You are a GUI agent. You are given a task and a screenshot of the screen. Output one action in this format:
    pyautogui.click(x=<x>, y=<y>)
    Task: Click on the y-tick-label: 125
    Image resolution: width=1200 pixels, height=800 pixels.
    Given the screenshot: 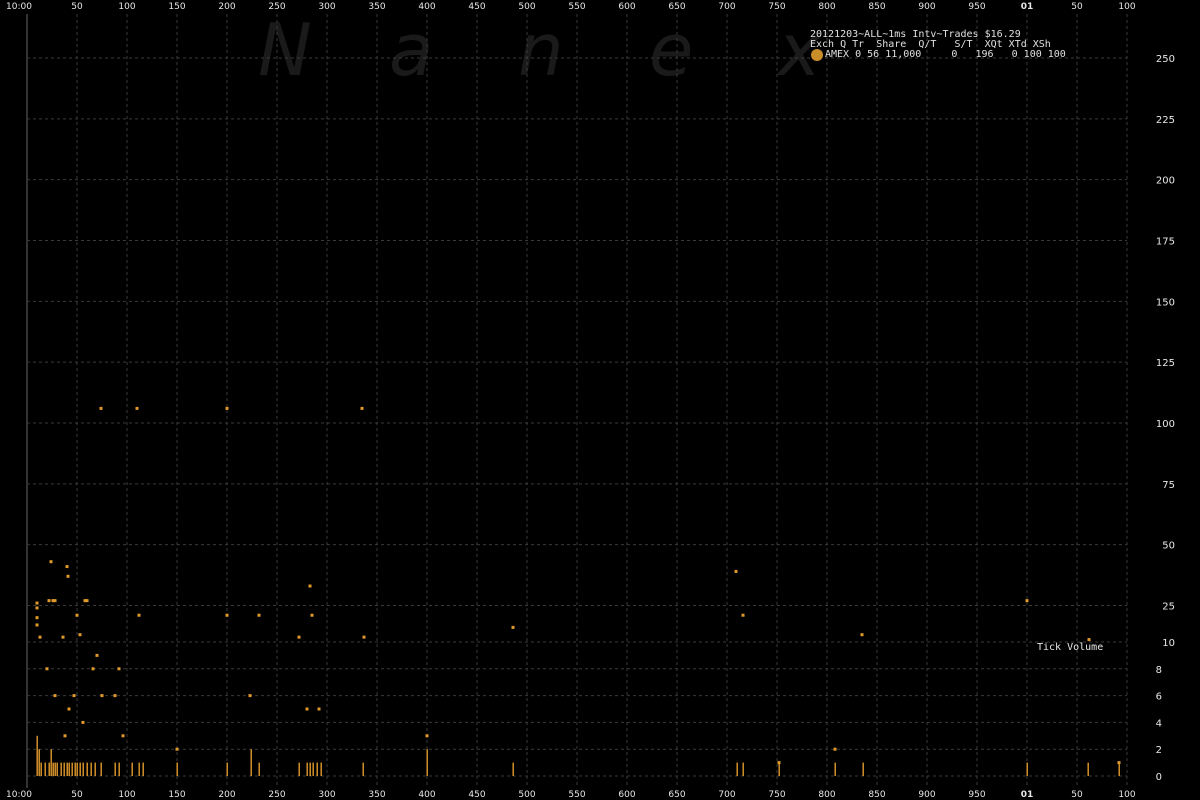 What is the action you would take?
    pyautogui.click(x=1165, y=363)
    